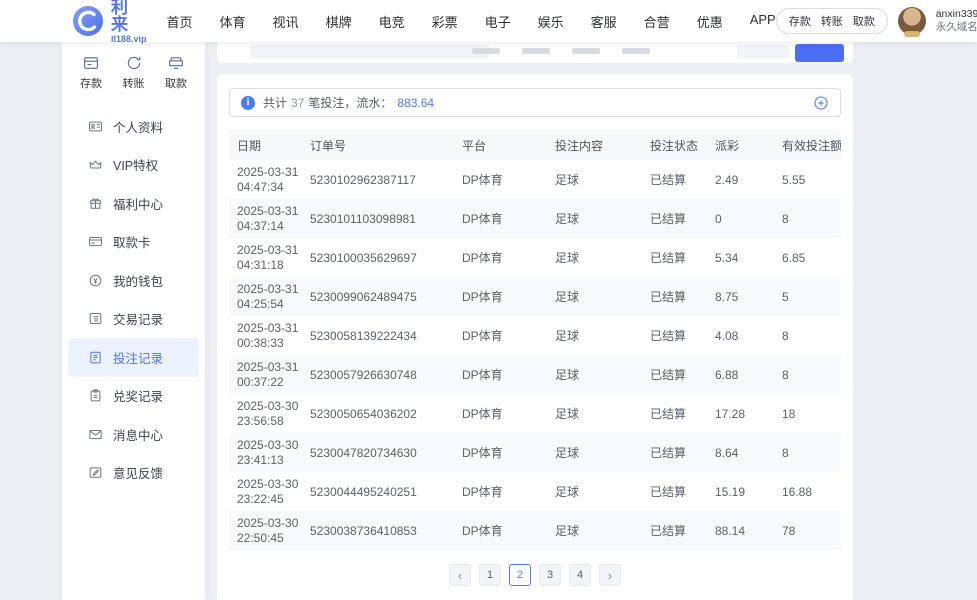  What do you see at coordinates (727, 374) in the screenshot?
I see `cell-payout: 6.88` at bounding box center [727, 374].